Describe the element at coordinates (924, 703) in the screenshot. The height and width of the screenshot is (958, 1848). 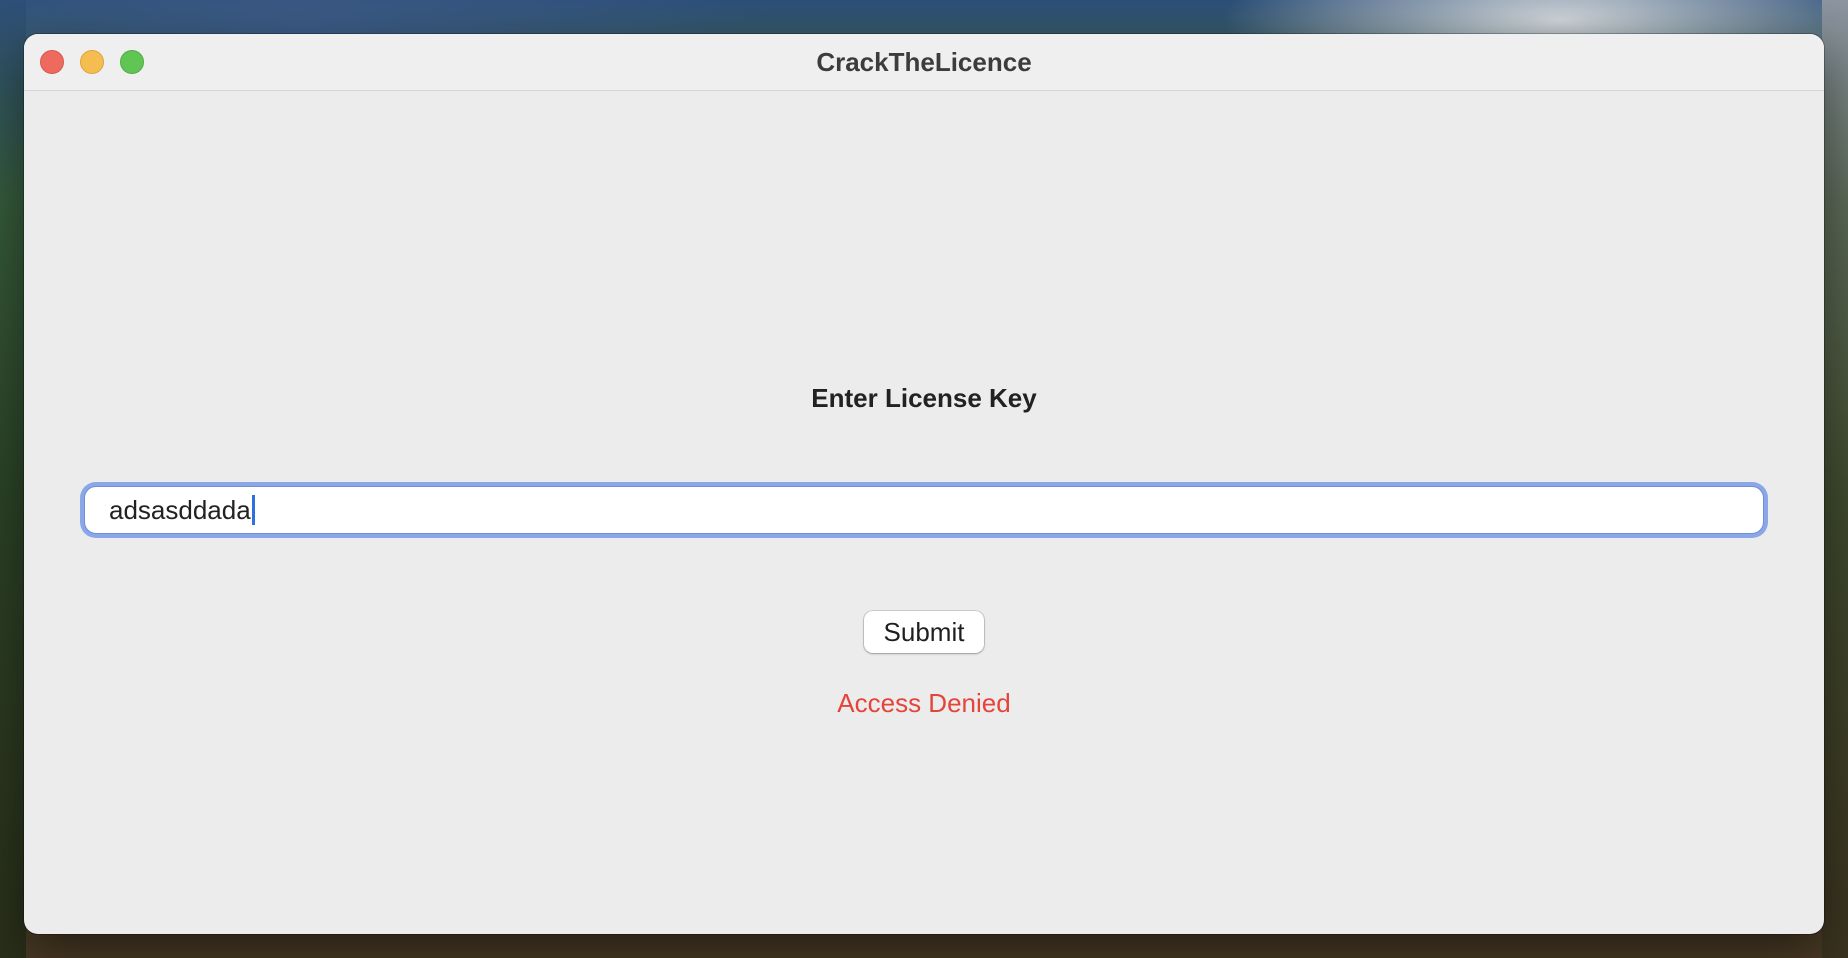
I see `status-message: Access Denied` at that location.